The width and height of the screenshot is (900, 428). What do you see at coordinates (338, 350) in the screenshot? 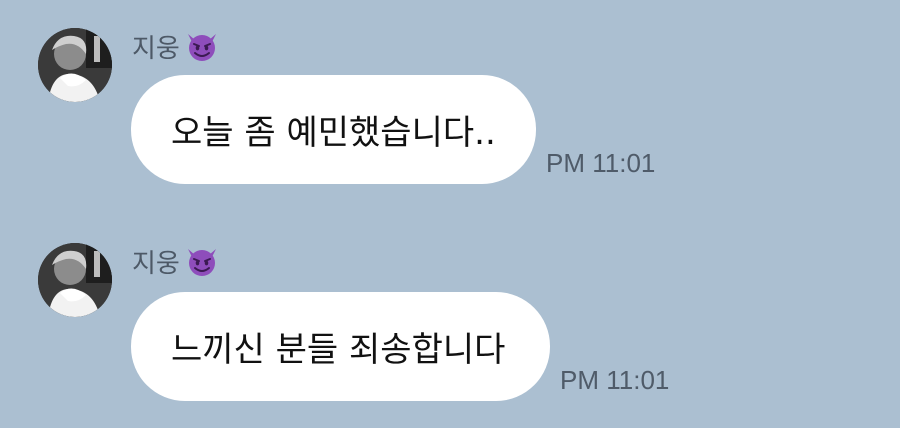
I see `message-text: 느끼신 분들 죄송합니다` at bounding box center [338, 350].